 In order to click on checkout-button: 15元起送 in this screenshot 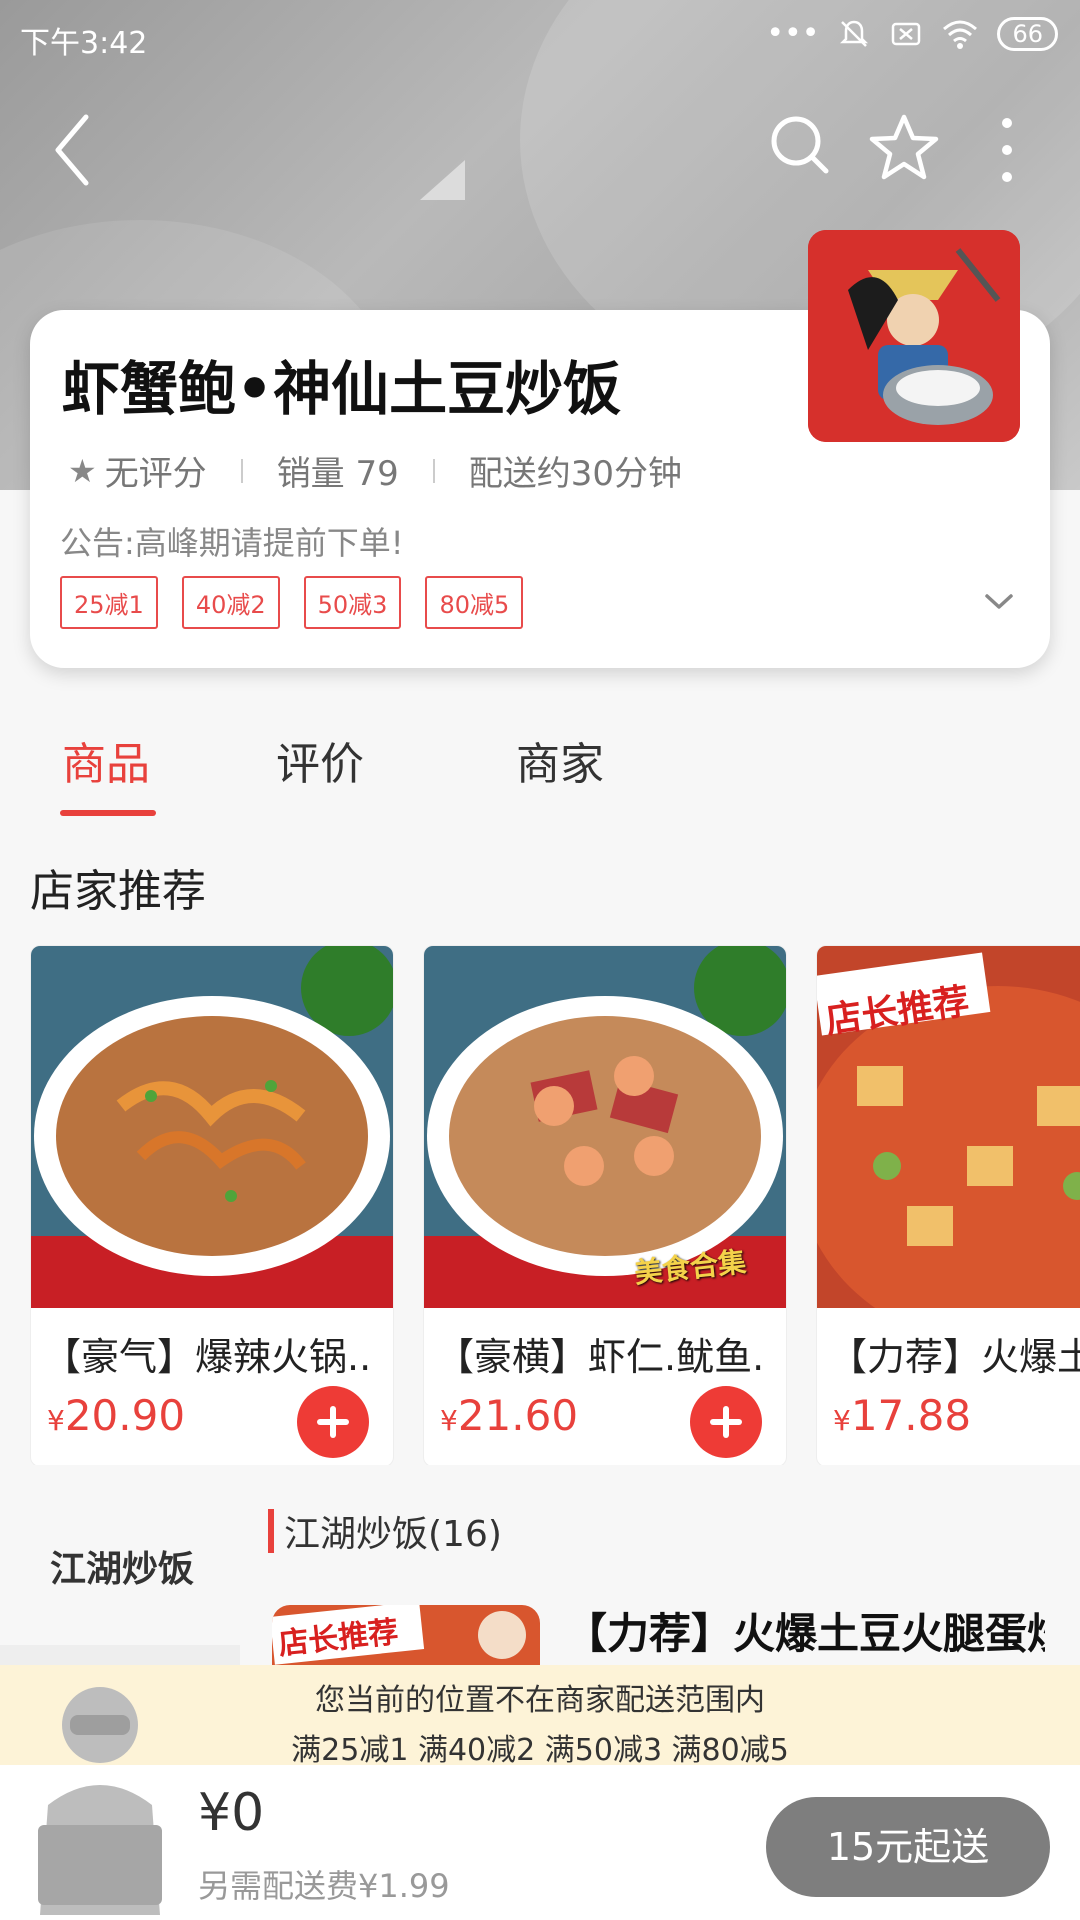, I will do `click(908, 1847)`.